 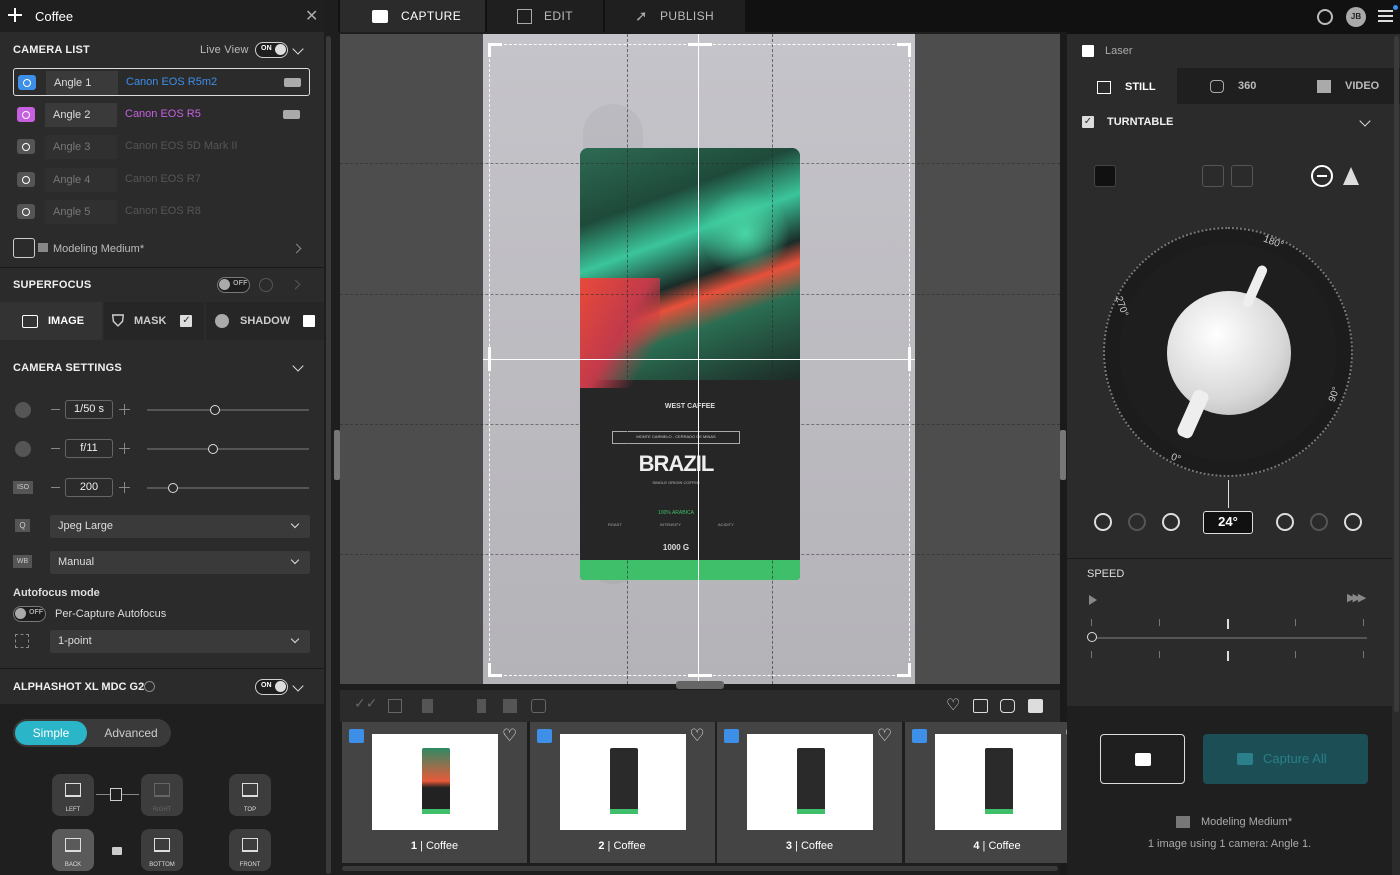 I want to click on position-bottom-button: BOTTOM, so click(x=162, y=850).